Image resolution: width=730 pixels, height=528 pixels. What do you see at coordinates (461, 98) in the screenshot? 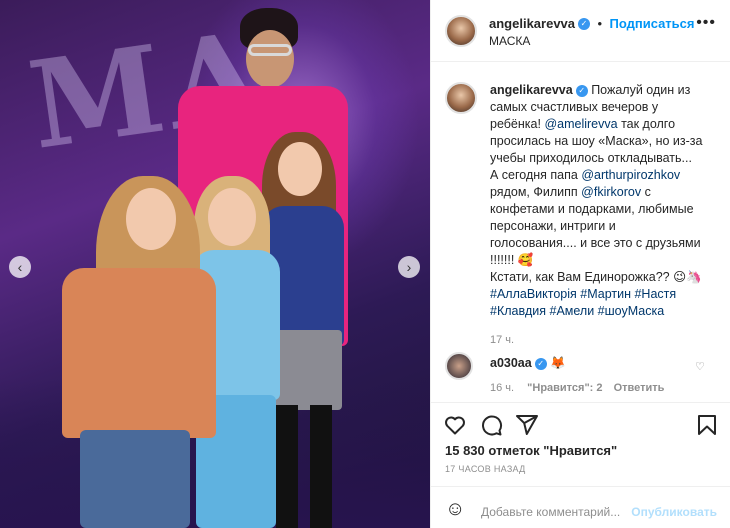
I see `caption-avatar` at bounding box center [461, 98].